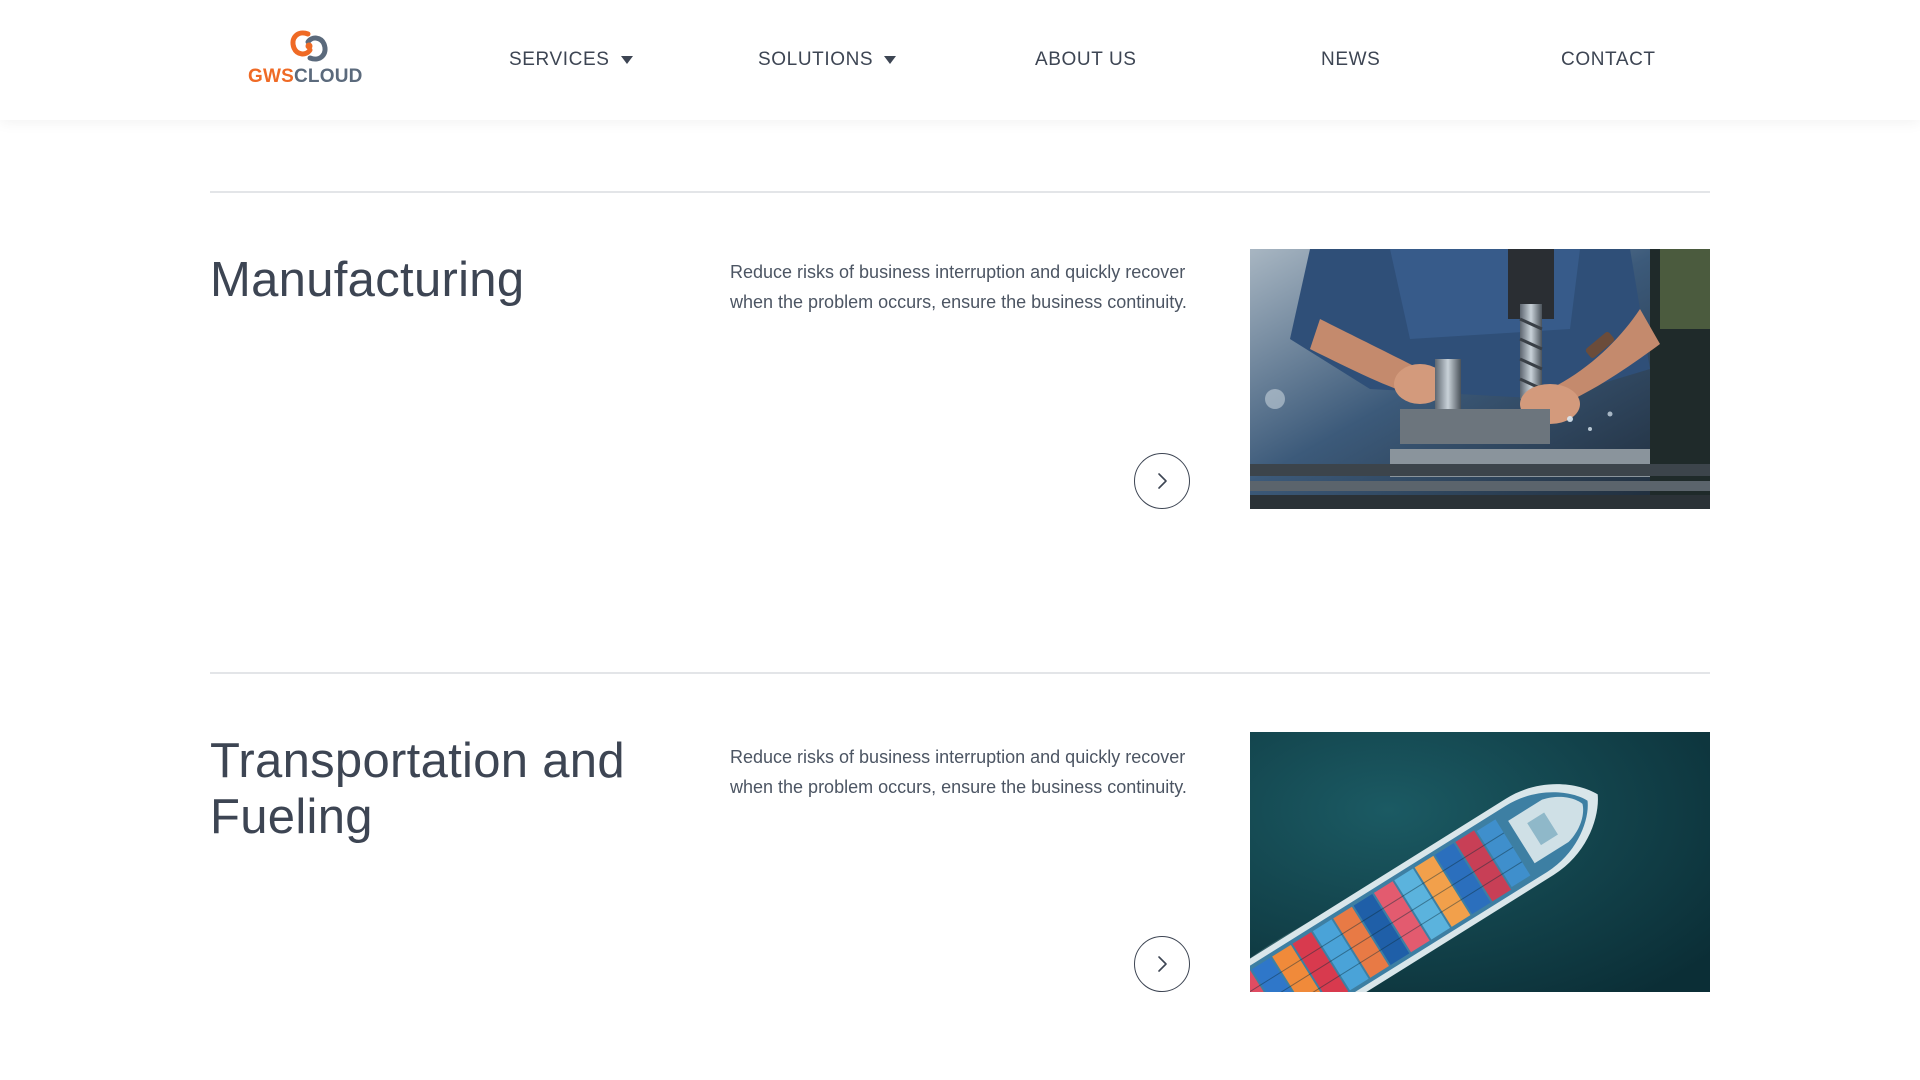 The width and height of the screenshot is (1920, 1080). Describe the element at coordinates (309, 46) in the screenshot. I see `logo-mark-icon` at that location.